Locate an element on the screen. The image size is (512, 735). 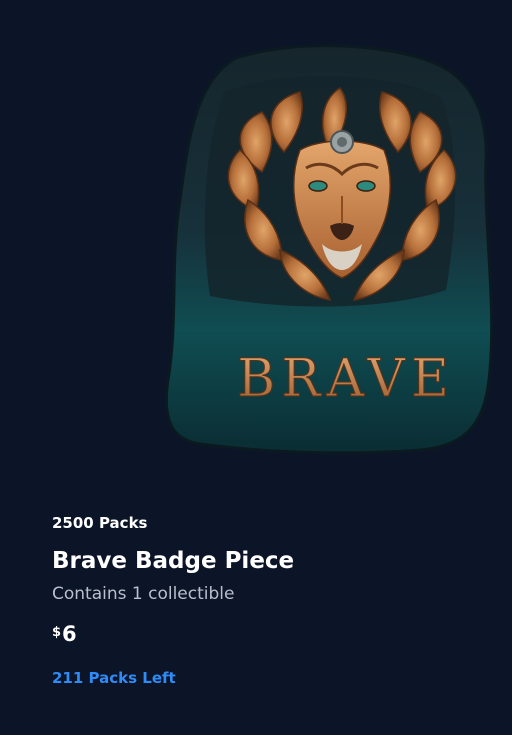
packs-left-label: 211 Packs Left is located at coordinates (114, 678).